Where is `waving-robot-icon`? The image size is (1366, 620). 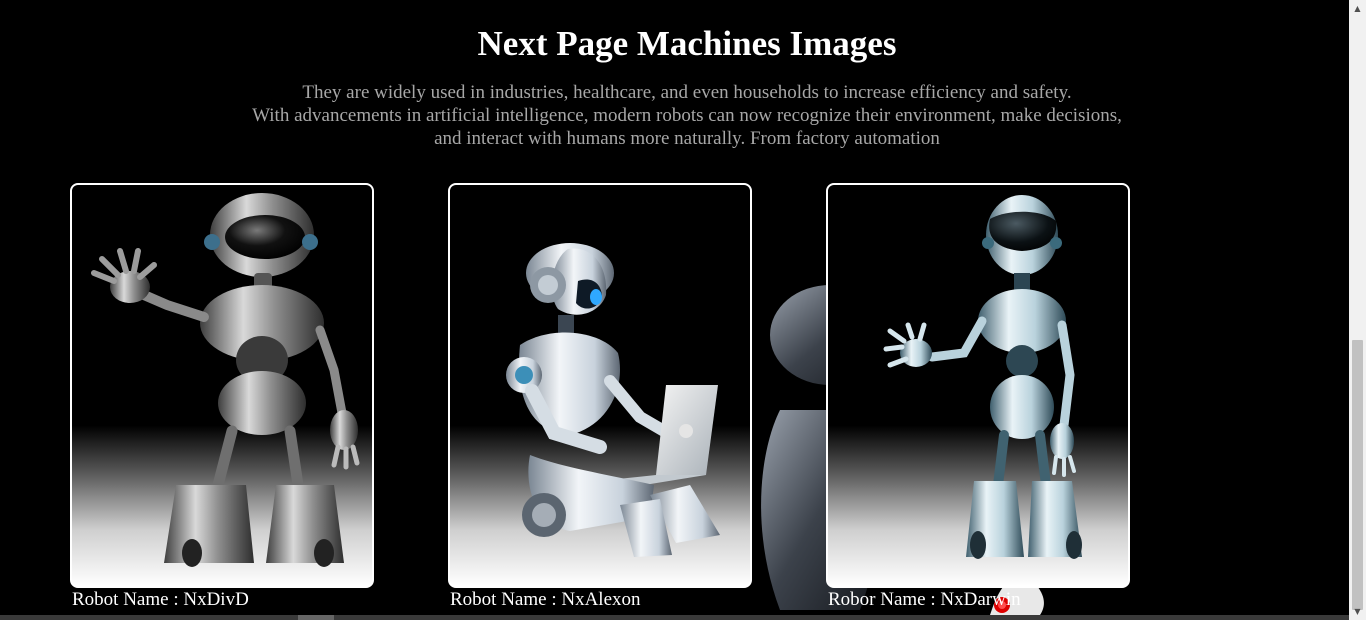
waving-robot-icon is located at coordinates (225, 380).